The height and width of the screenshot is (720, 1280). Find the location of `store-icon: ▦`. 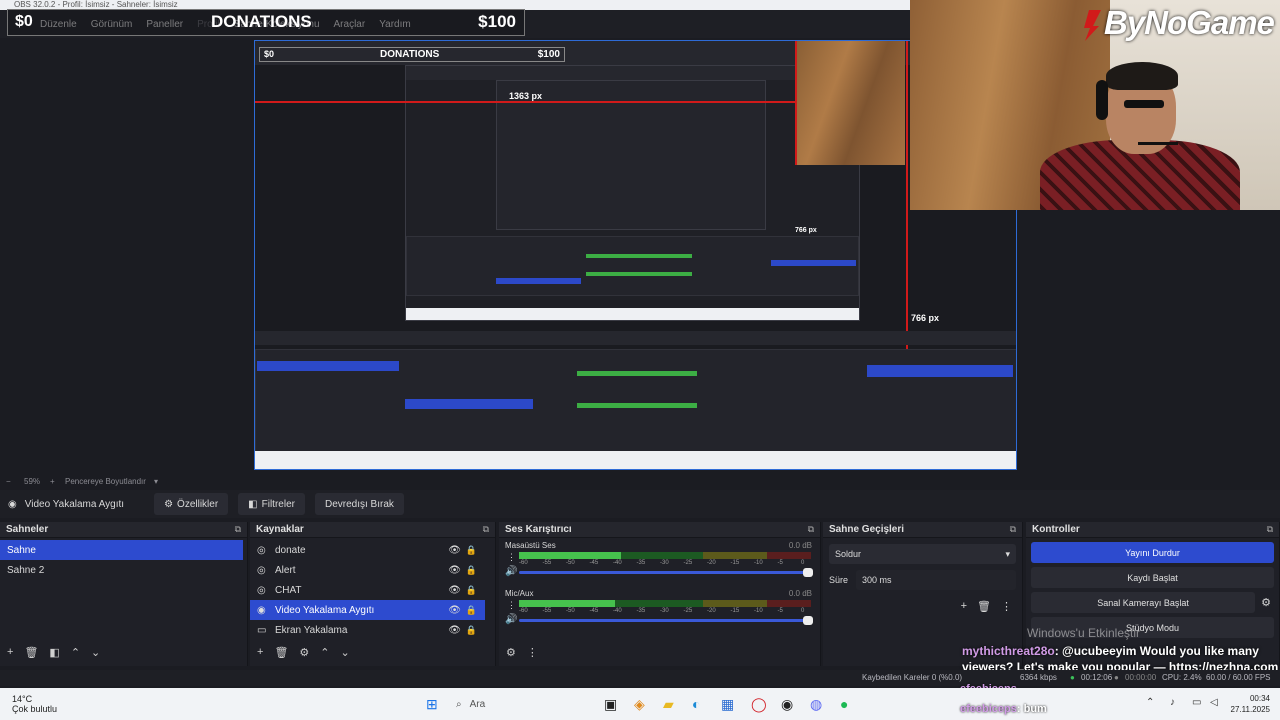

store-icon: ▦ is located at coordinates (727, 704).